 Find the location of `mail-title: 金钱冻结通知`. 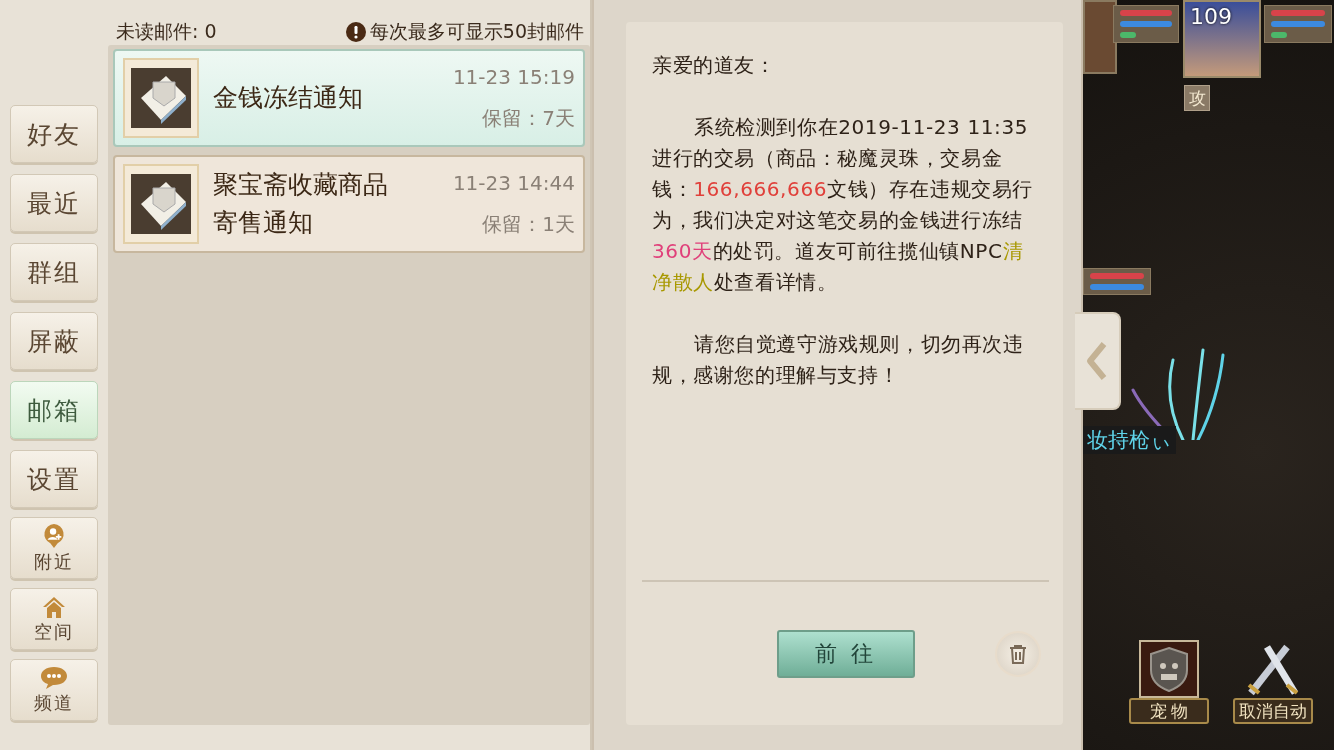

mail-title: 金钱冻结通知 is located at coordinates (288, 98).